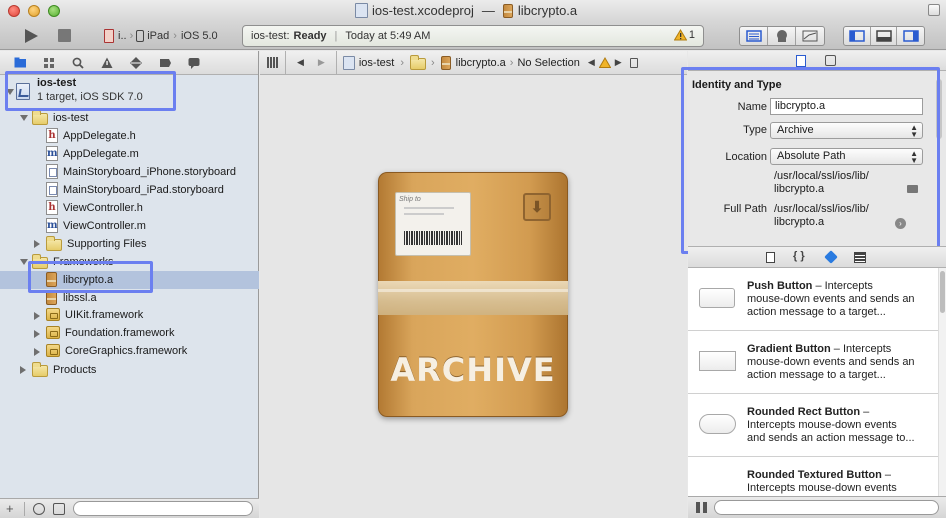 The height and width of the screenshot is (518, 946). I want to click on log-navigator-icon, so click(194, 63).